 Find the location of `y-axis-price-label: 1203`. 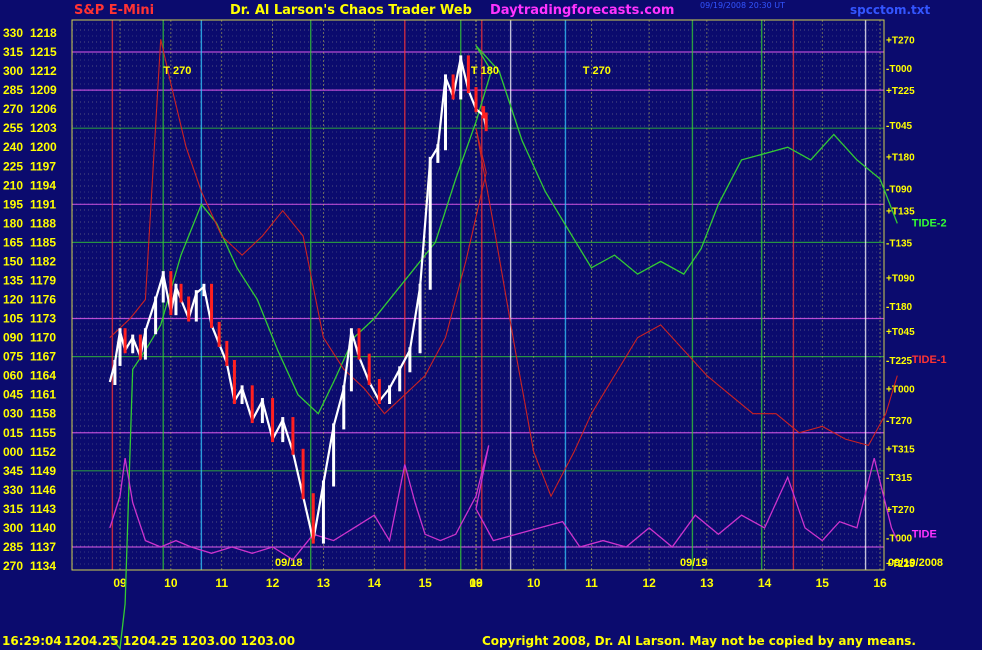

y-axis-price-label: 1203 is located at coordinates (43, 128).